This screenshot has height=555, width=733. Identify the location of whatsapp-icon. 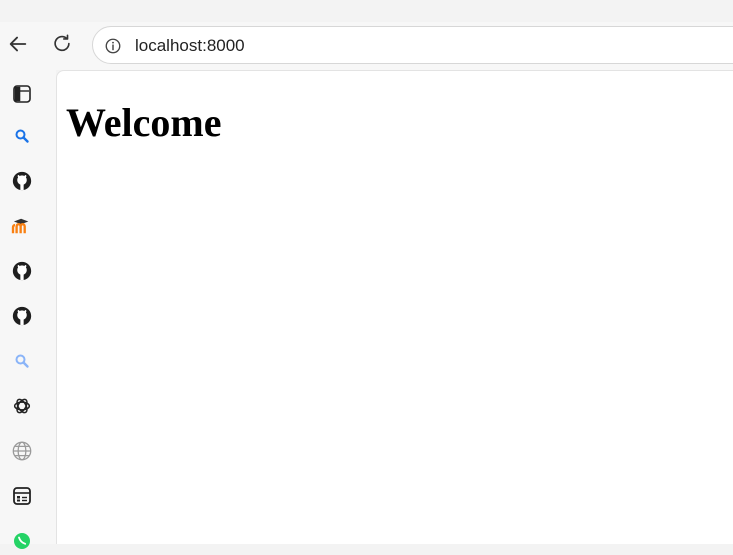
(22, 541).